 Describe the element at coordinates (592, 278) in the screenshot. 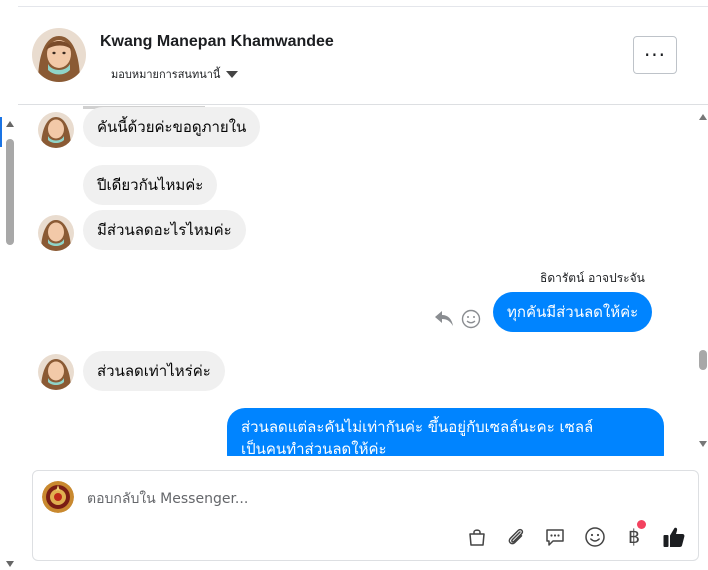

I see `outgoing-sender-name: ธิดารัตน์ อาจประจัน` at that location.